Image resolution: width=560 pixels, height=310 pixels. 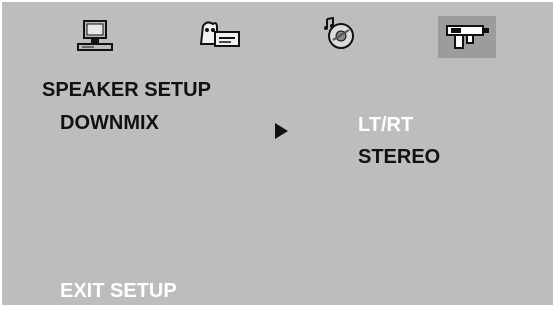 I want to click on general-setup-icon, so click(x=96, y=36).